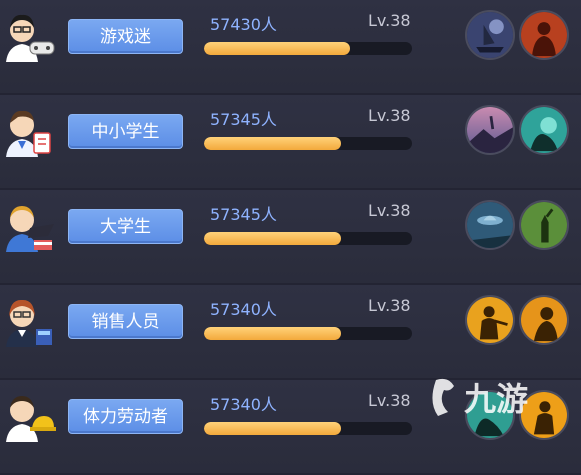  What do you see at coordinates (125, 321) in the screenshot?
I see `tag-button: 销售人员` at bounding box center [125, 321].